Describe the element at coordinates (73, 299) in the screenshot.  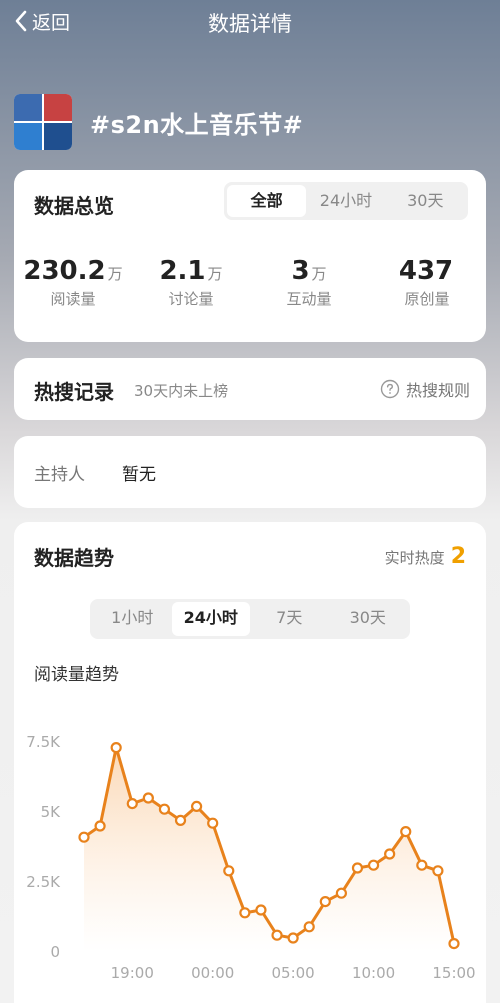
I see `stat-label: 阅读量` at that location.